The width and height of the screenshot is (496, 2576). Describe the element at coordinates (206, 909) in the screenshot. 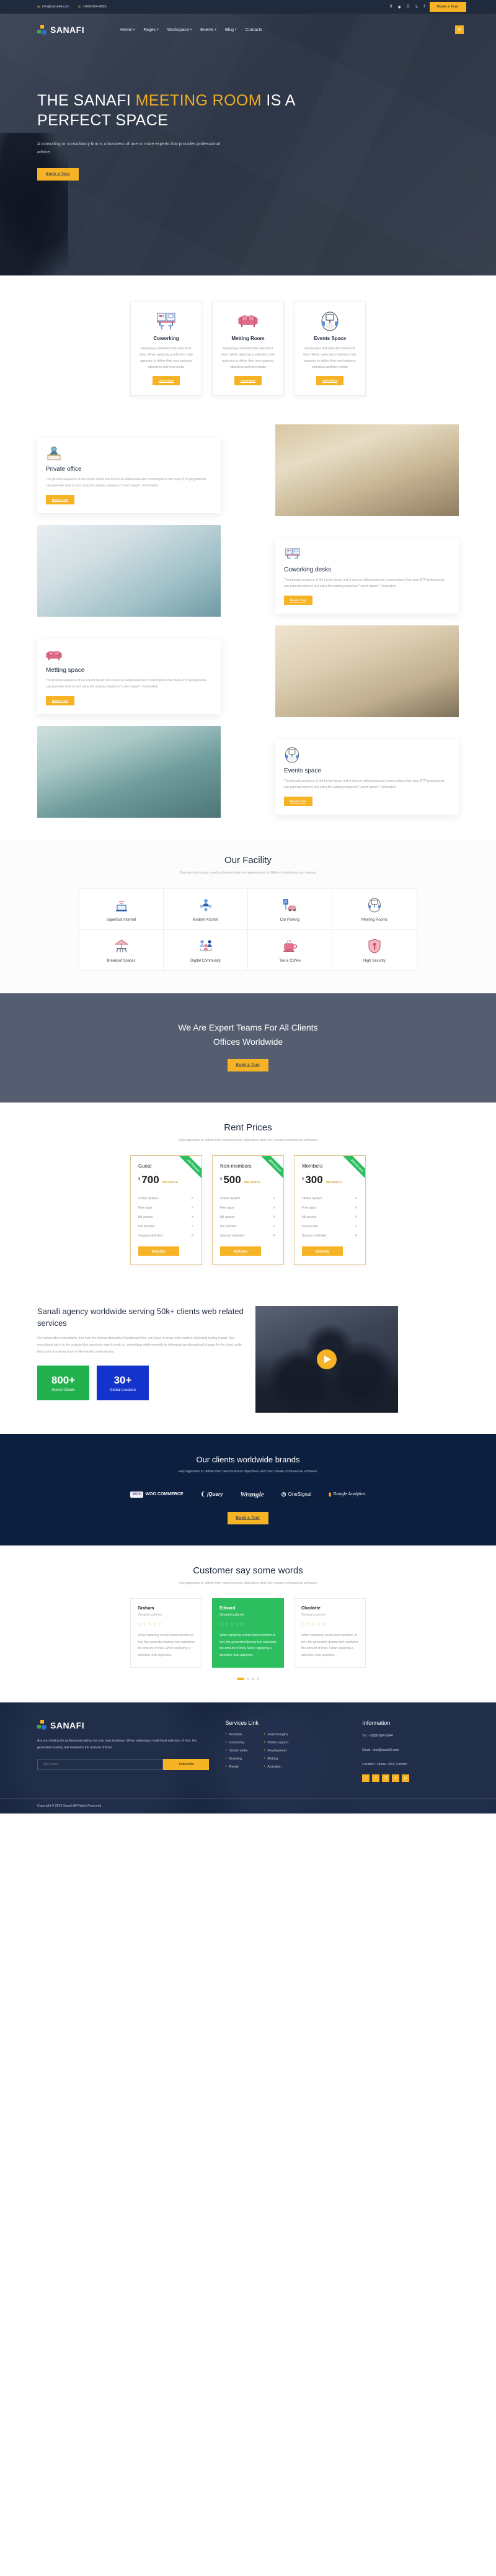

I see `facility-item-modern-kitchen: Modern Kitchen` at that location.